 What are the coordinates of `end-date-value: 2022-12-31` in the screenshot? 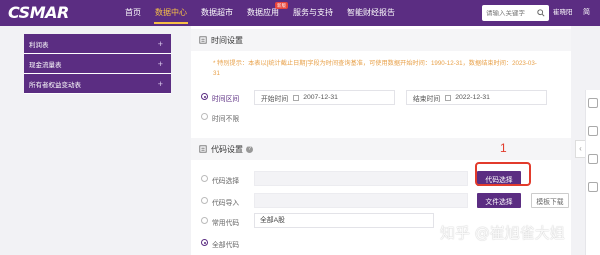 It's located at (472, 97).